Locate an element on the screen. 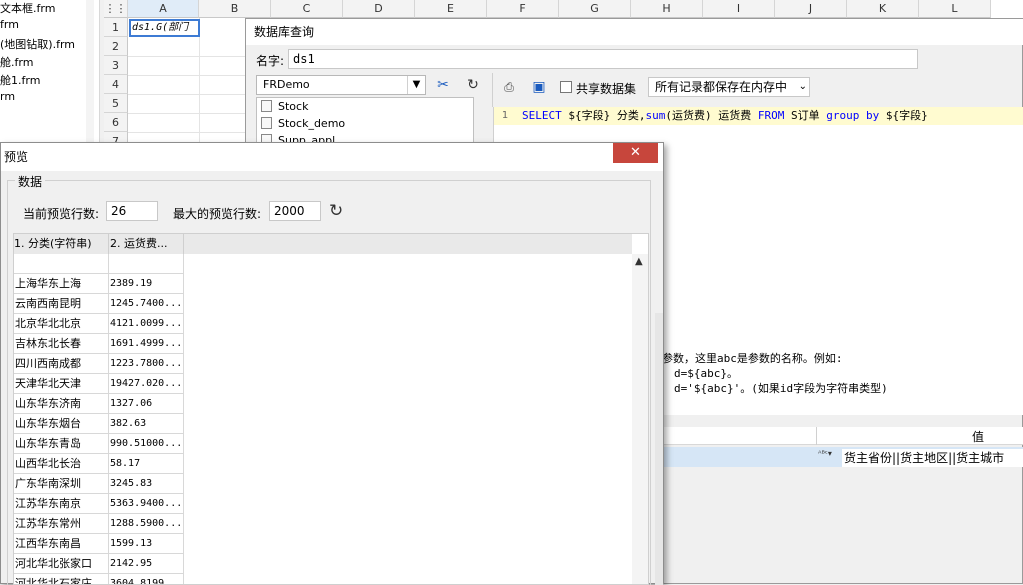  column-header: A is located at coordinates (163, 9).